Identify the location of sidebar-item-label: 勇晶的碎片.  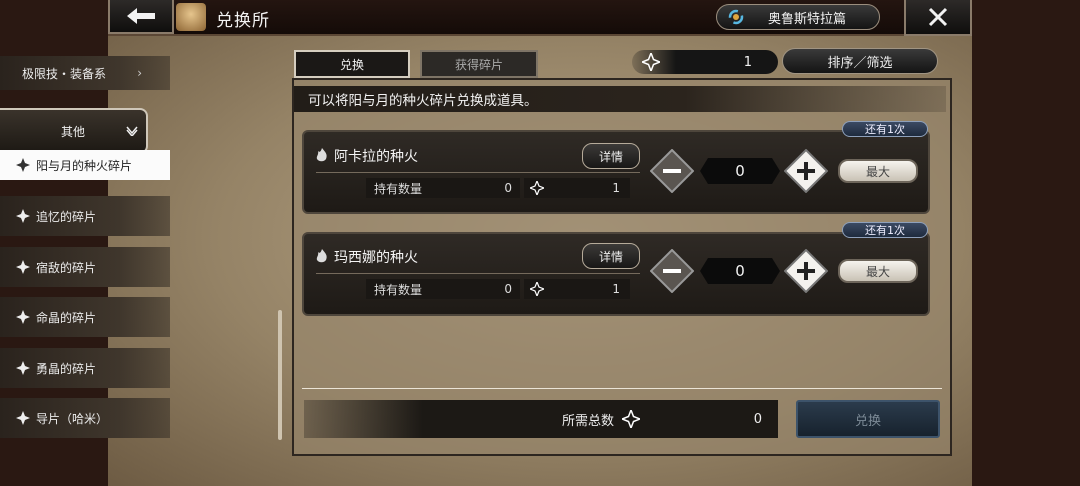
(66, 368).